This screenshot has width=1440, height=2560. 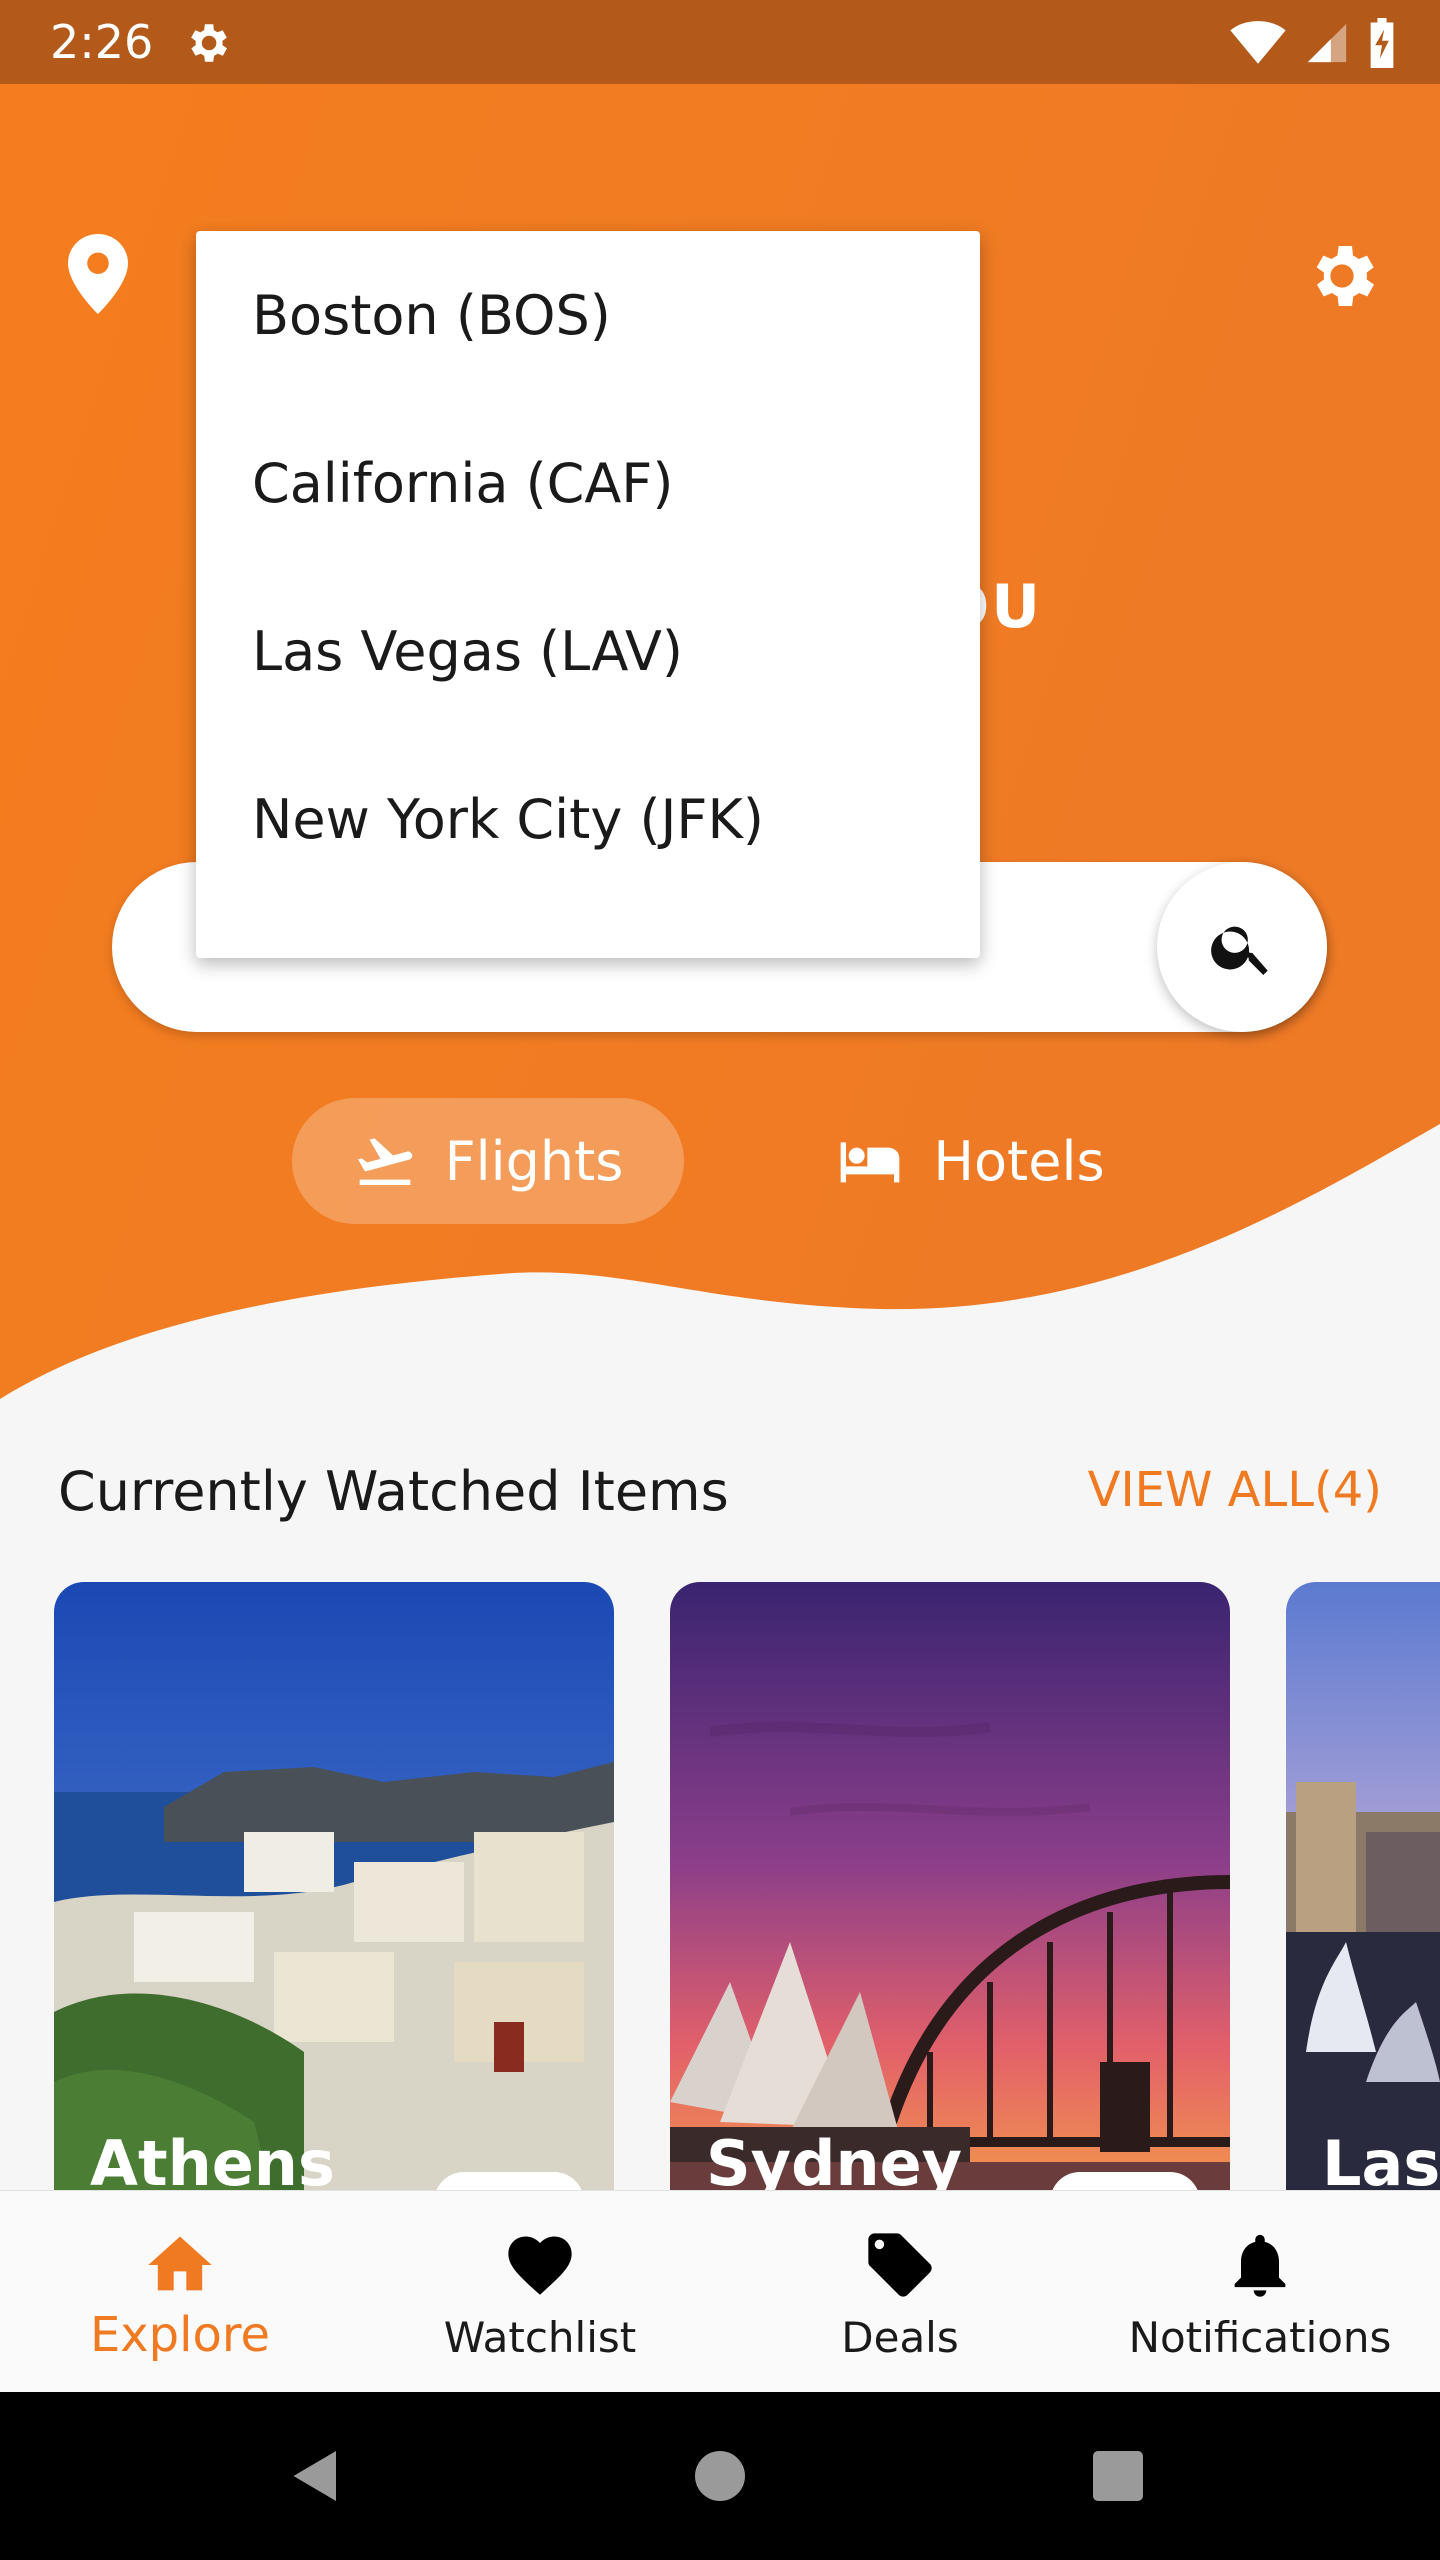 I want to click on nav-explore: Explore, so click(x=180, y=2292).